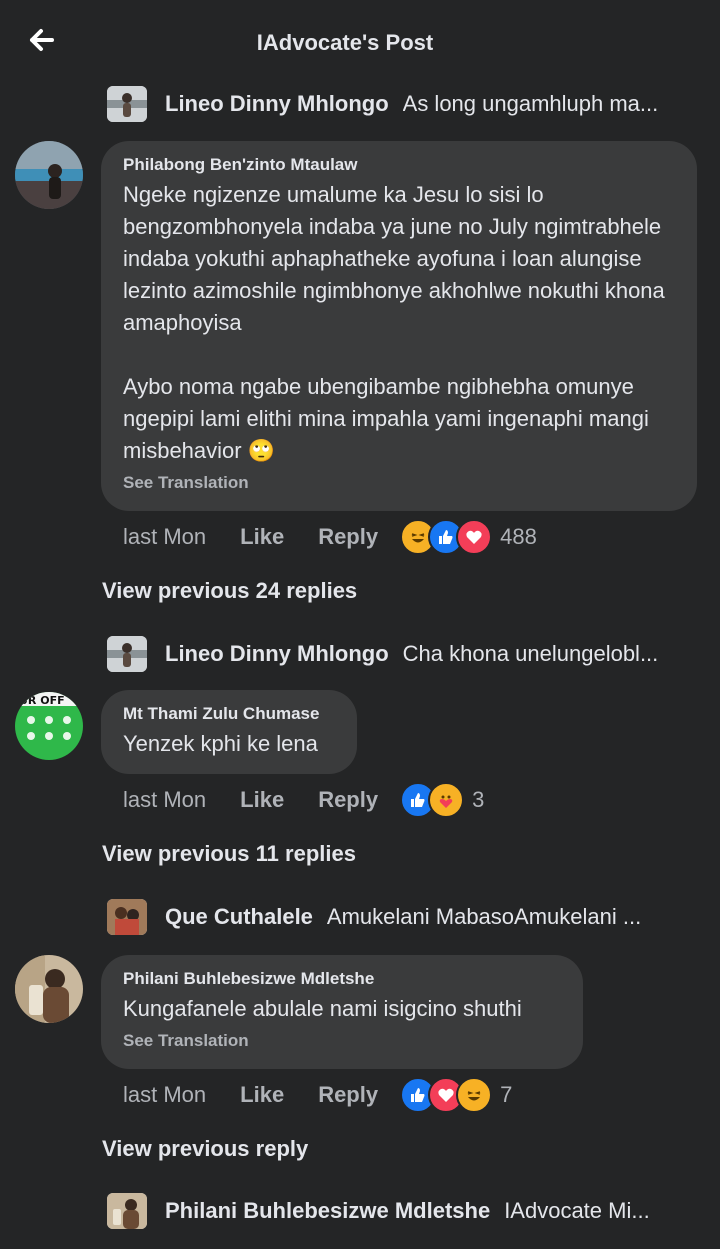 This screenshot has width=720, height=1249. I want to click on reply-author: Philani Buhlebesizwe Mdletshe, so click(327, 1211).